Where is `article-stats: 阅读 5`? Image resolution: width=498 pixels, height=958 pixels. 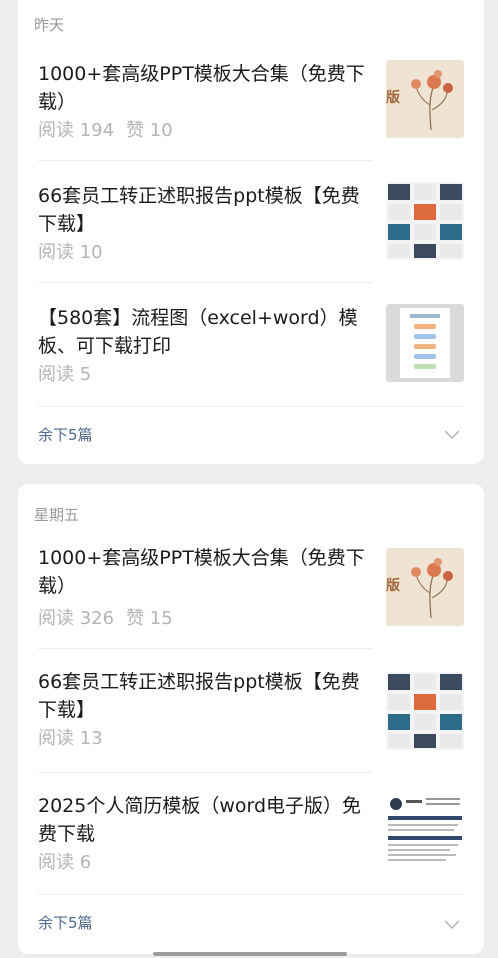
article-stats: 阅读 5 is located at coordinates (64, 373).